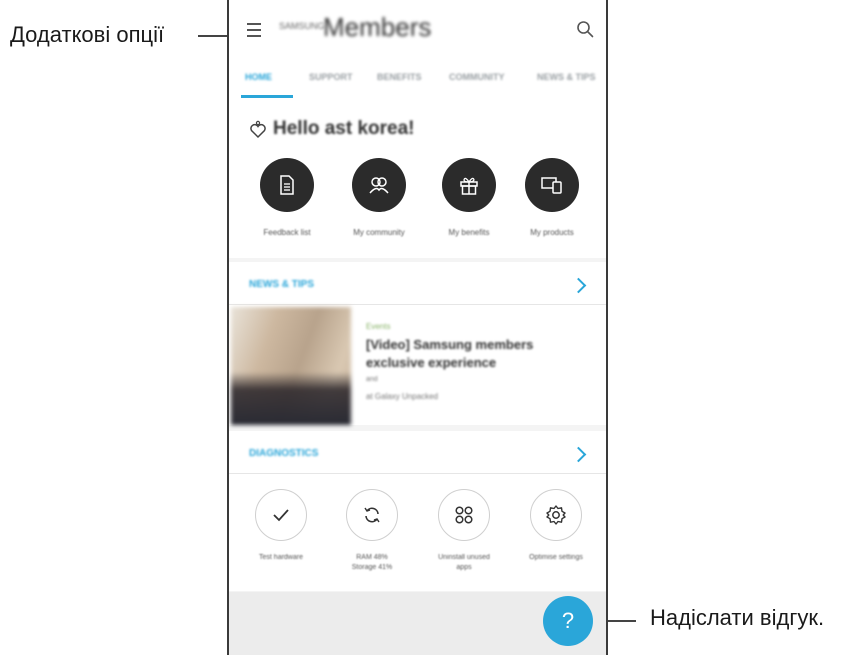 This screenshot has height=655, width=841. Describe the element at coordinates (379, 232) in the screenshot. I see `quick-action-label: My community` at that location.